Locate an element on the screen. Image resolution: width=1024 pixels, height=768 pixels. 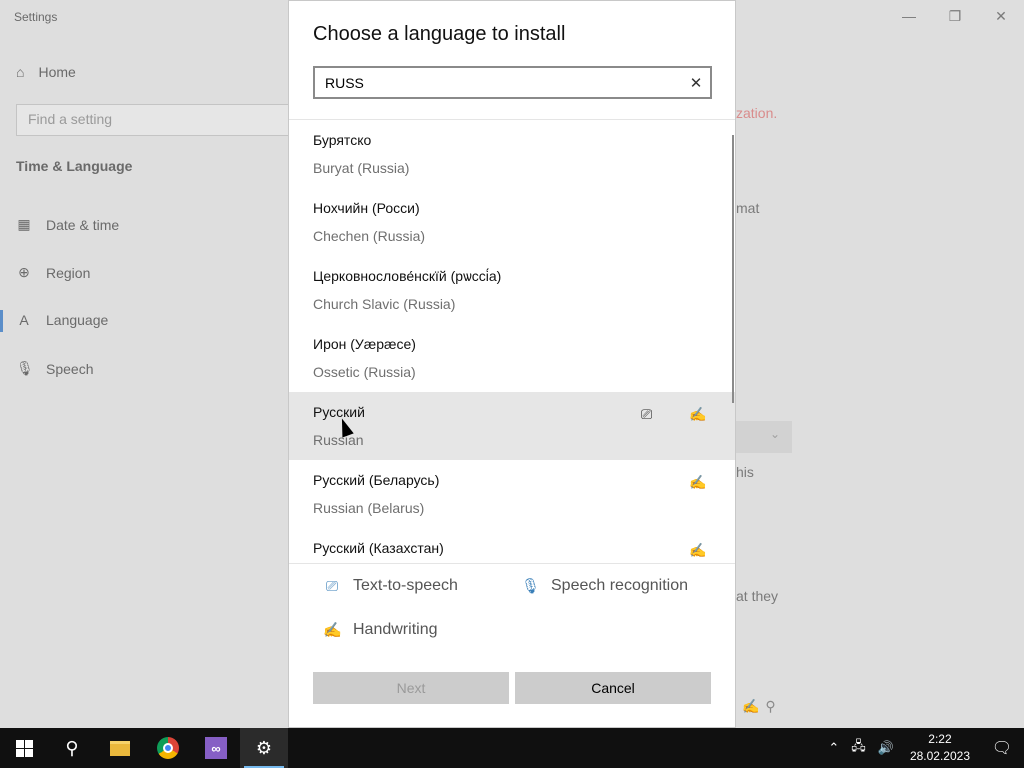
visual-studio-button: ∞ is located at coordinates (216, 748).